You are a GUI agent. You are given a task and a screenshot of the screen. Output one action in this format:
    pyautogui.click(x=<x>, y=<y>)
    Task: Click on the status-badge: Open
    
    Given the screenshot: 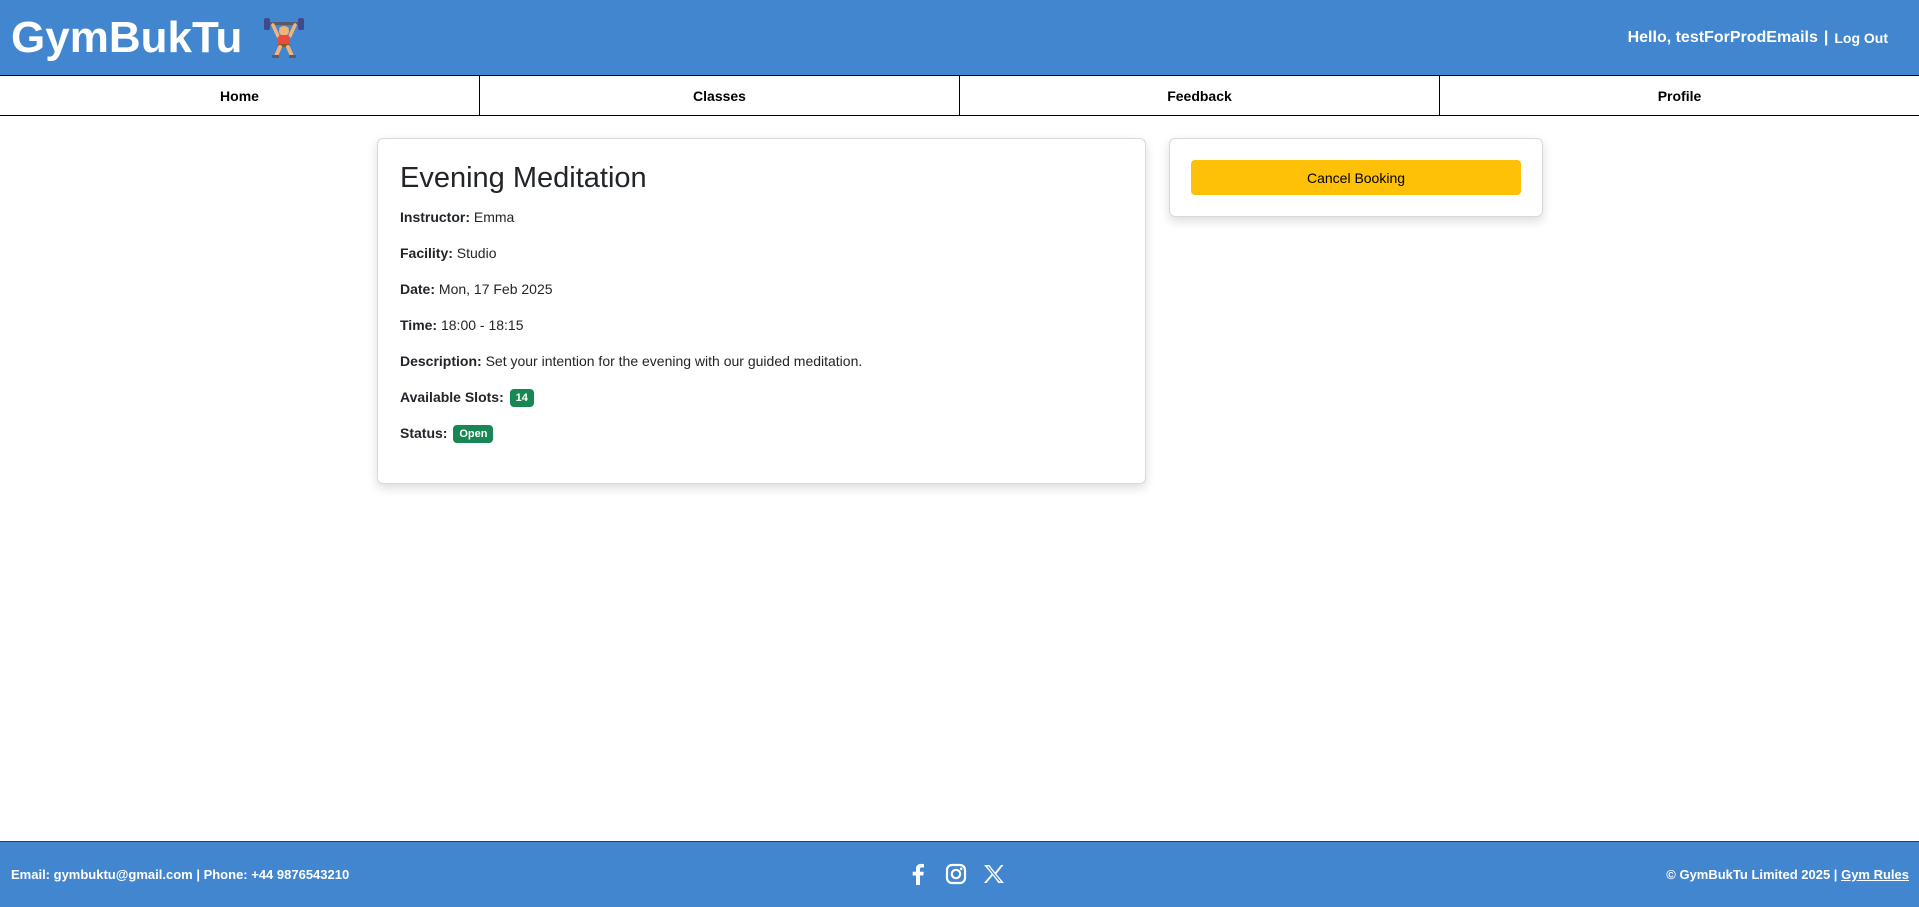 What is the action you would take?
    pyautogui.click(x=473, y=434)
    